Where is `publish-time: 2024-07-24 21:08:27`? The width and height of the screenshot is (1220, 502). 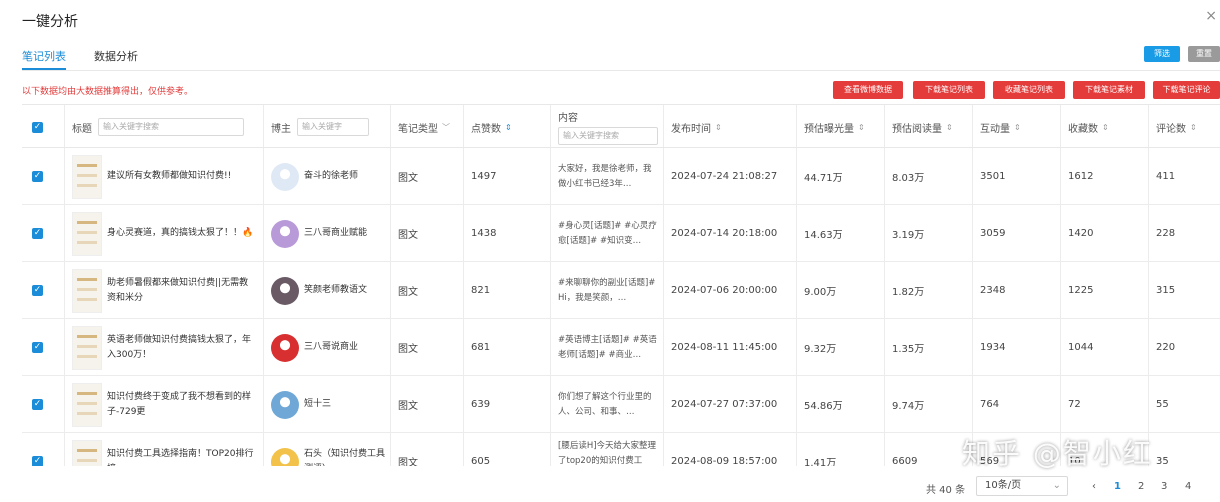
publish-time: 2024-07-24 21:08:27 is located at coordinates (724, 176).